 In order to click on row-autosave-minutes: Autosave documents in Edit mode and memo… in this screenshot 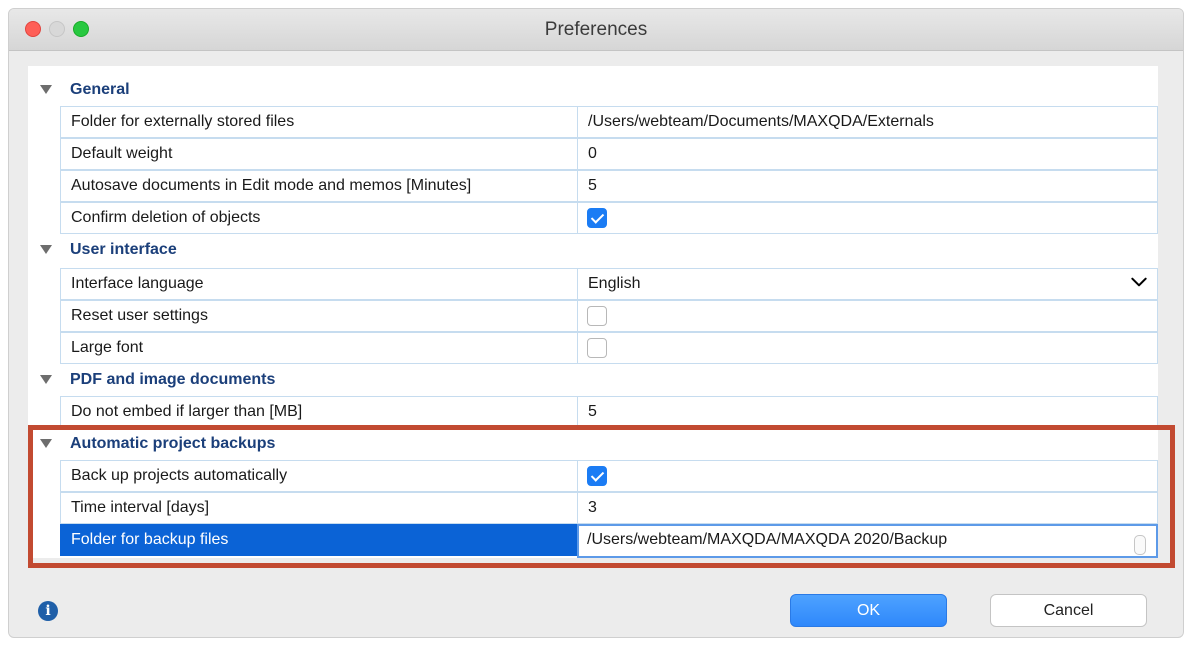, I will do `click(609, 186)`.